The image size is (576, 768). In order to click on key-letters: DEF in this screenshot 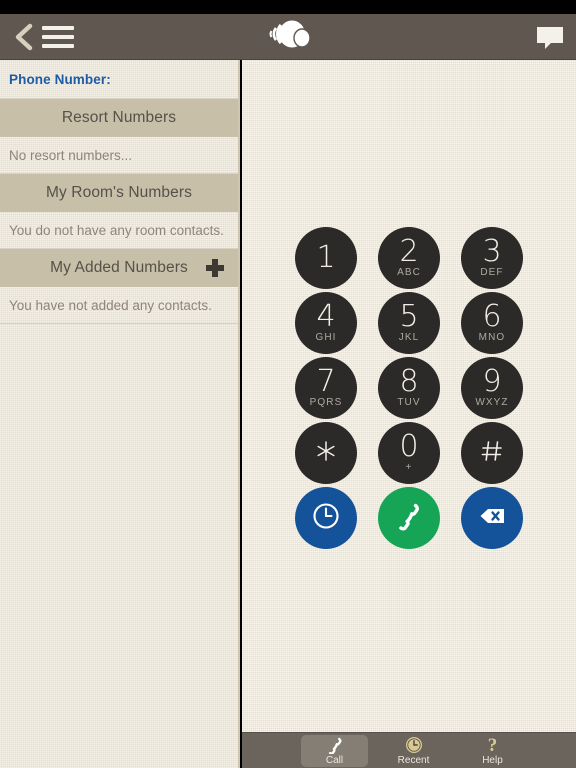, I will do `click(492, 272)`.